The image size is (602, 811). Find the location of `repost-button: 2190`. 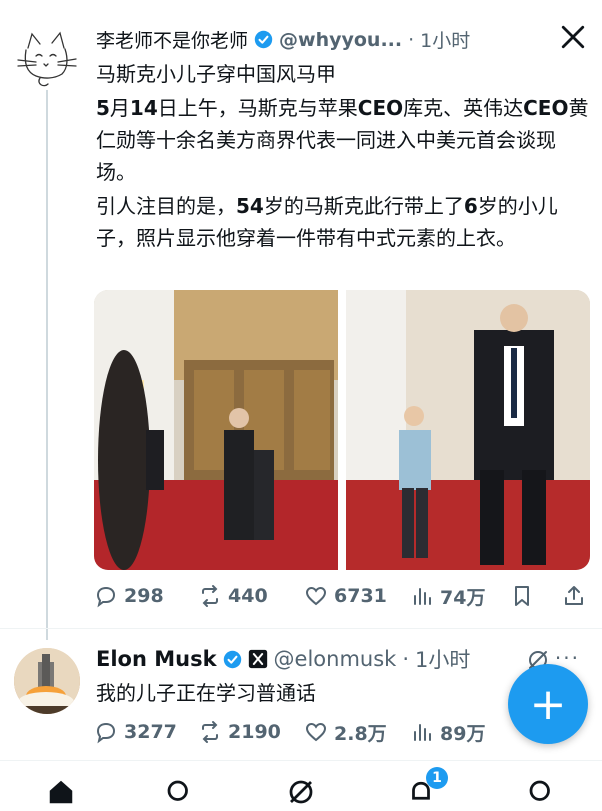

repost-button: 2190 is located at coordinates (239, 732).